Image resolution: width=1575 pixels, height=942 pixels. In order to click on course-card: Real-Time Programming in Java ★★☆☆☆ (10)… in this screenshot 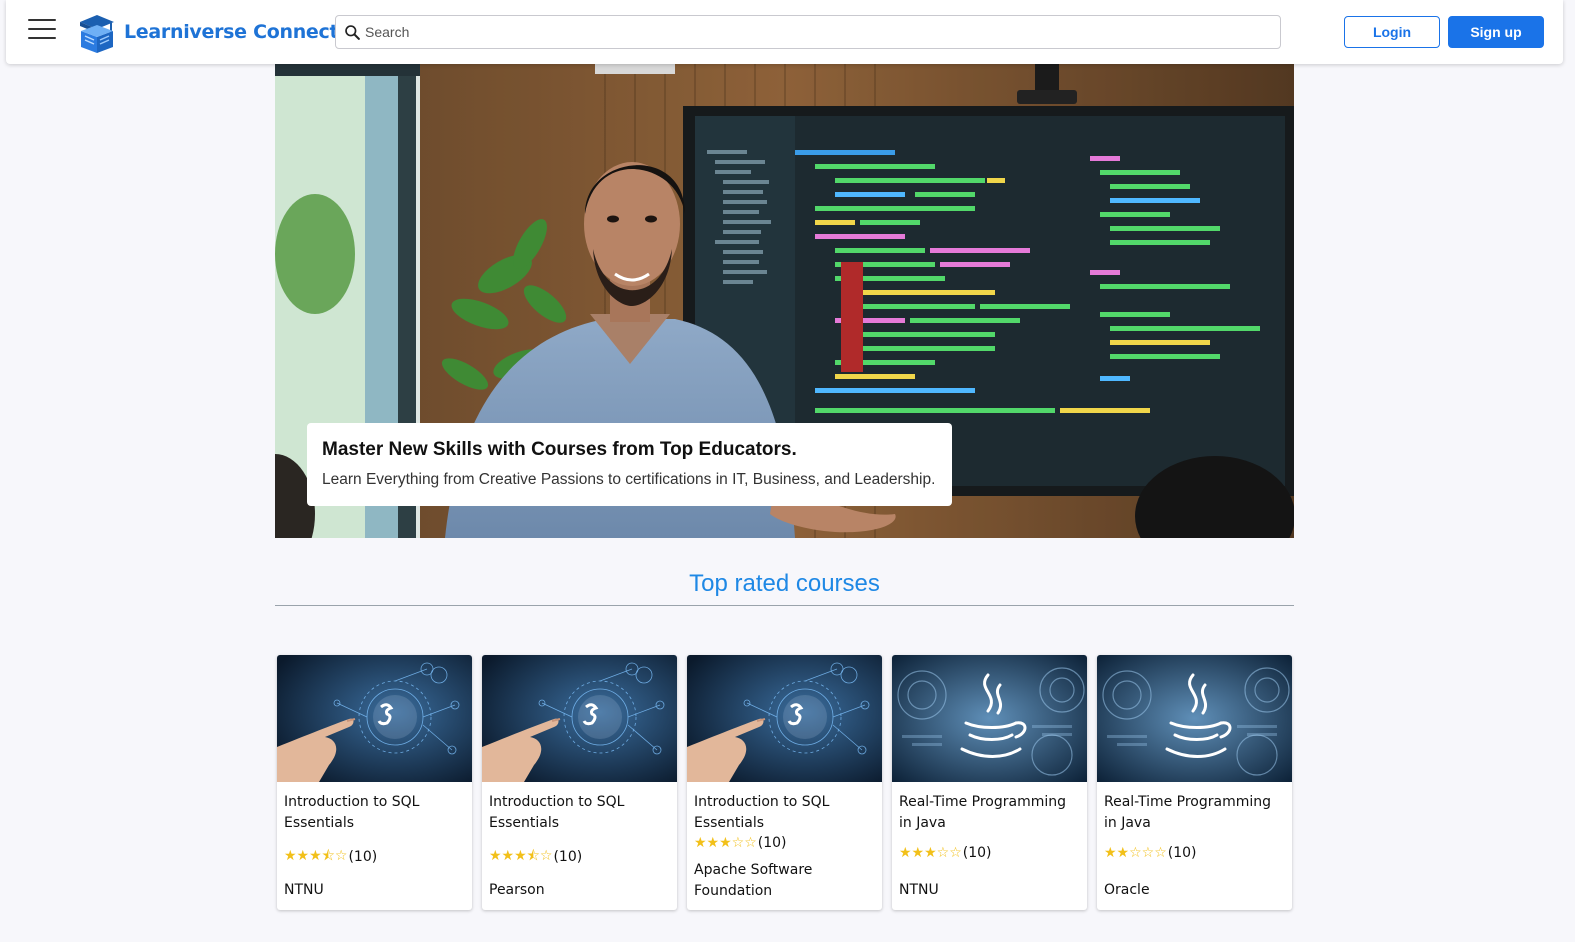, I will do `click(1194, 782)`.